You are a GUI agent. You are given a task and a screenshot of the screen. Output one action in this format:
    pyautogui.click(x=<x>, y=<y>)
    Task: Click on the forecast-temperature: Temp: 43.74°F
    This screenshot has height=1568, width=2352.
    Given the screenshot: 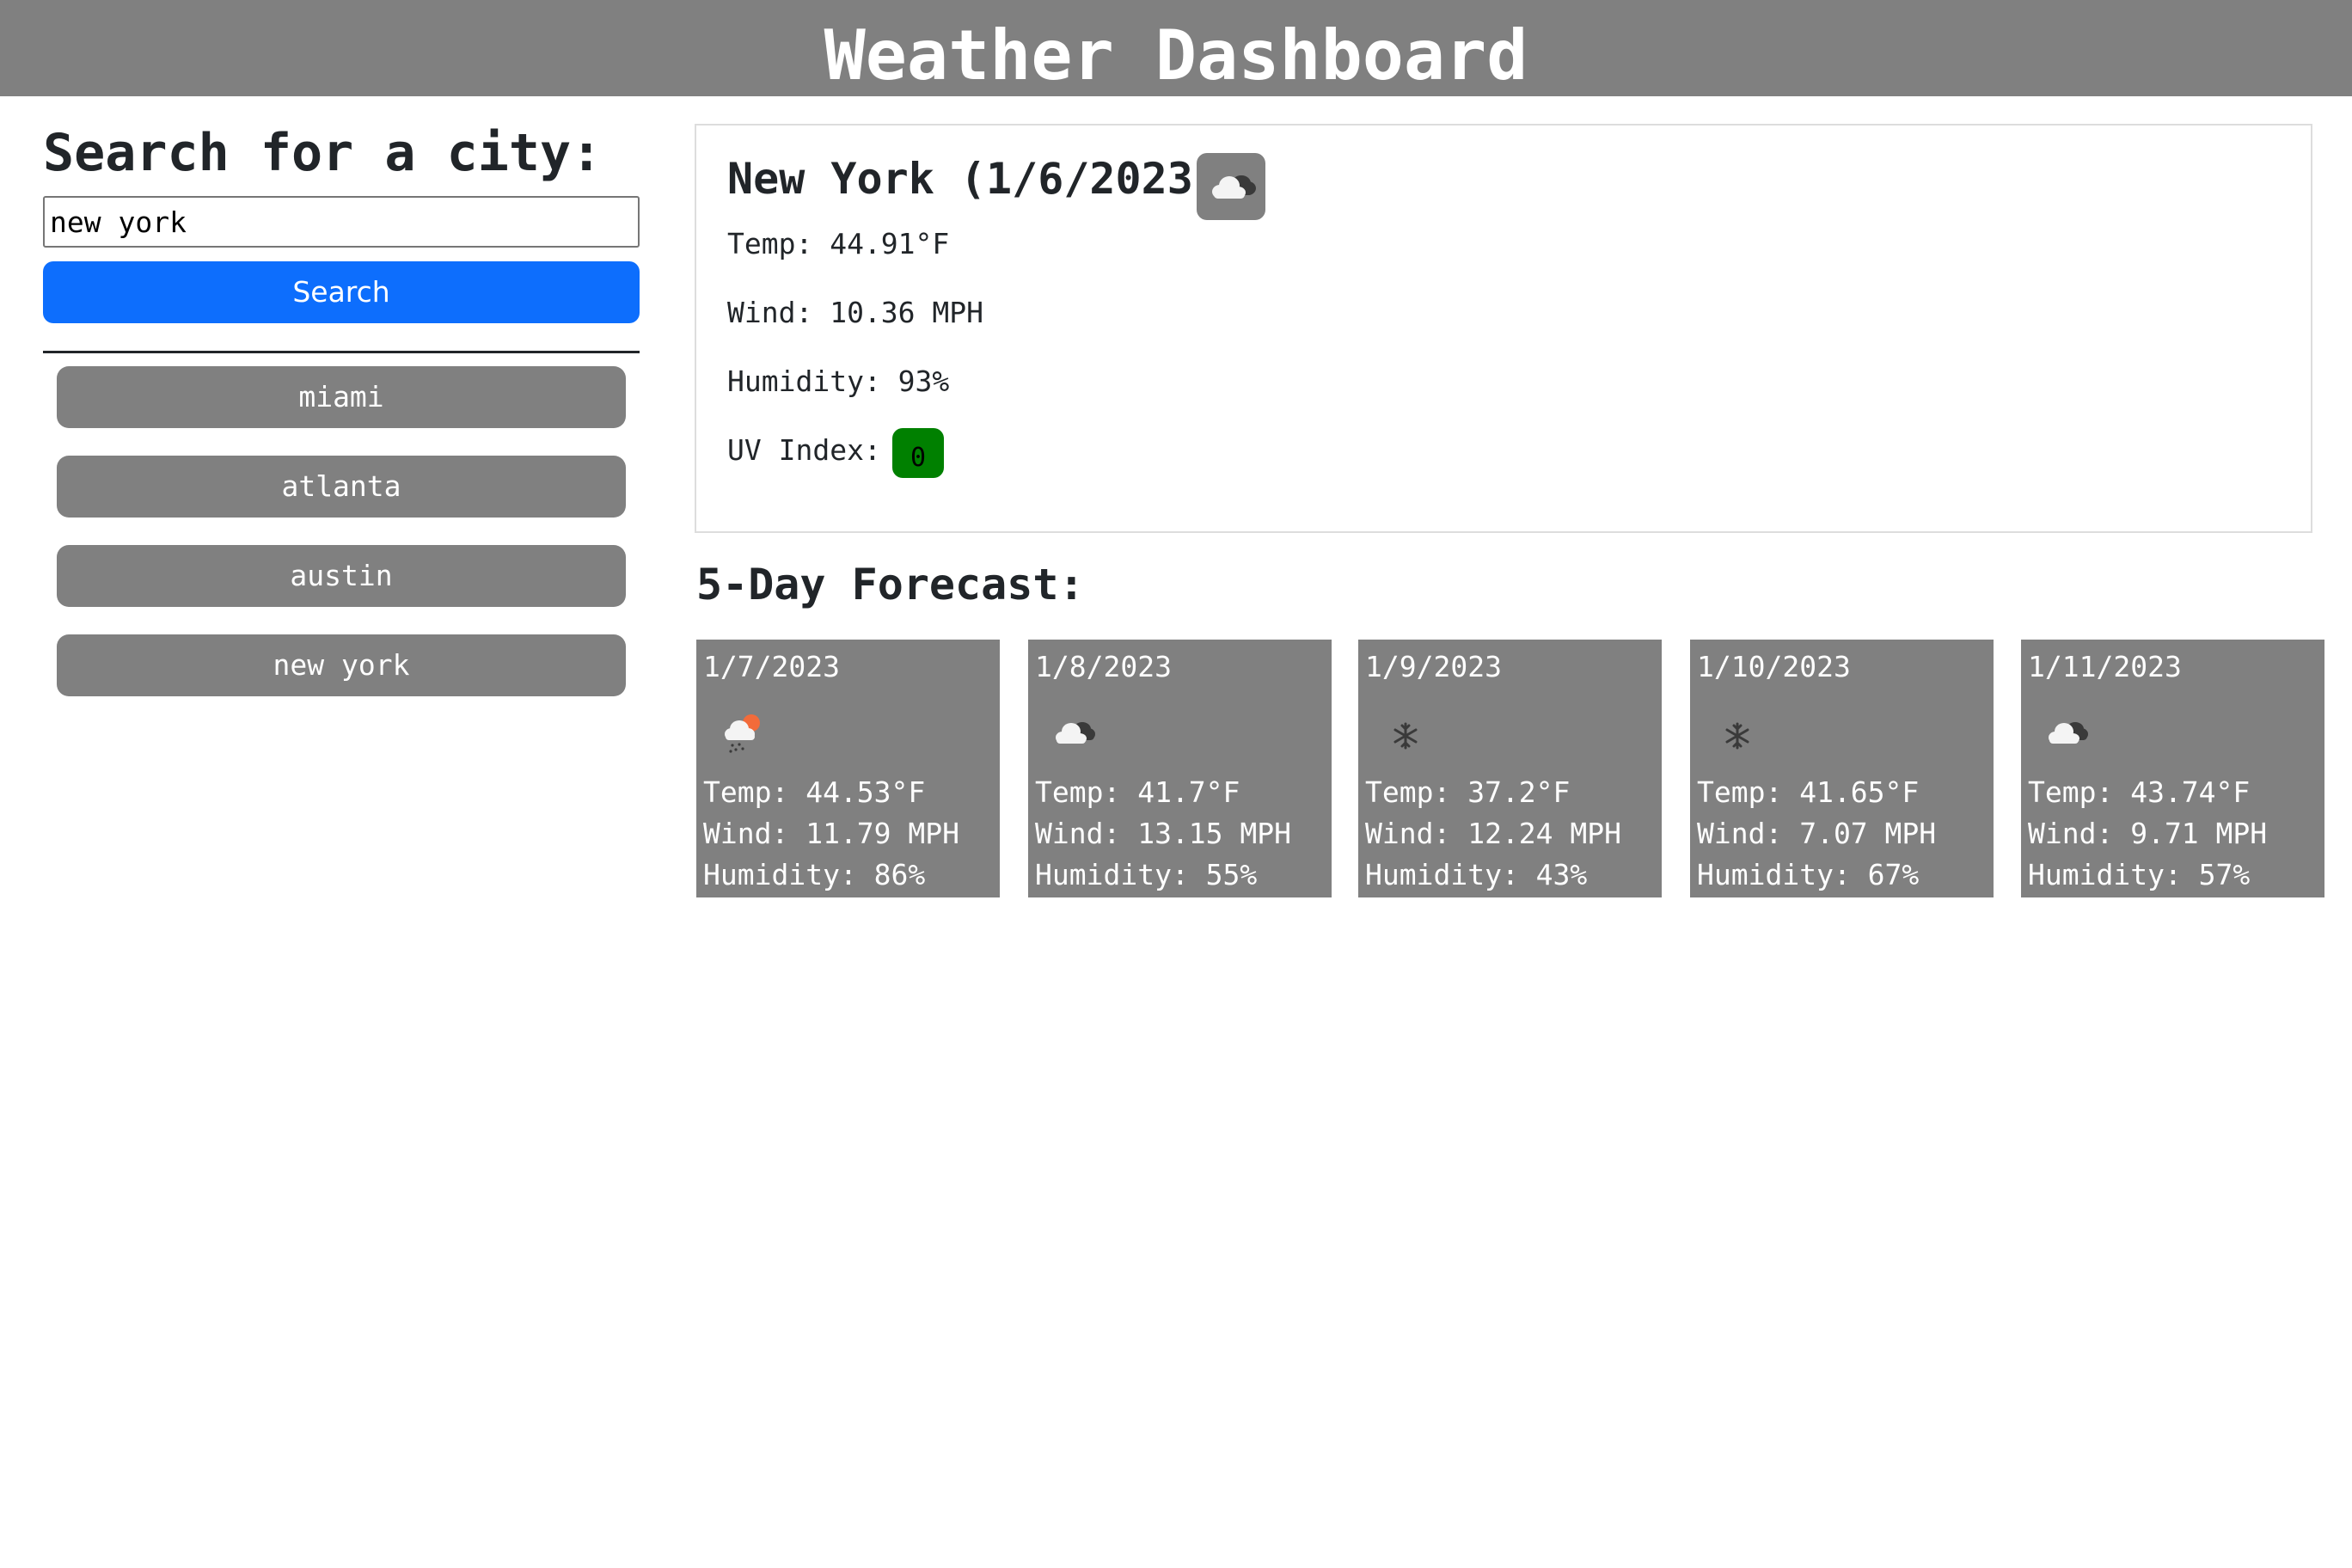 What is the action you would take?
    pyautogui.click(x=2139, y=792)
    